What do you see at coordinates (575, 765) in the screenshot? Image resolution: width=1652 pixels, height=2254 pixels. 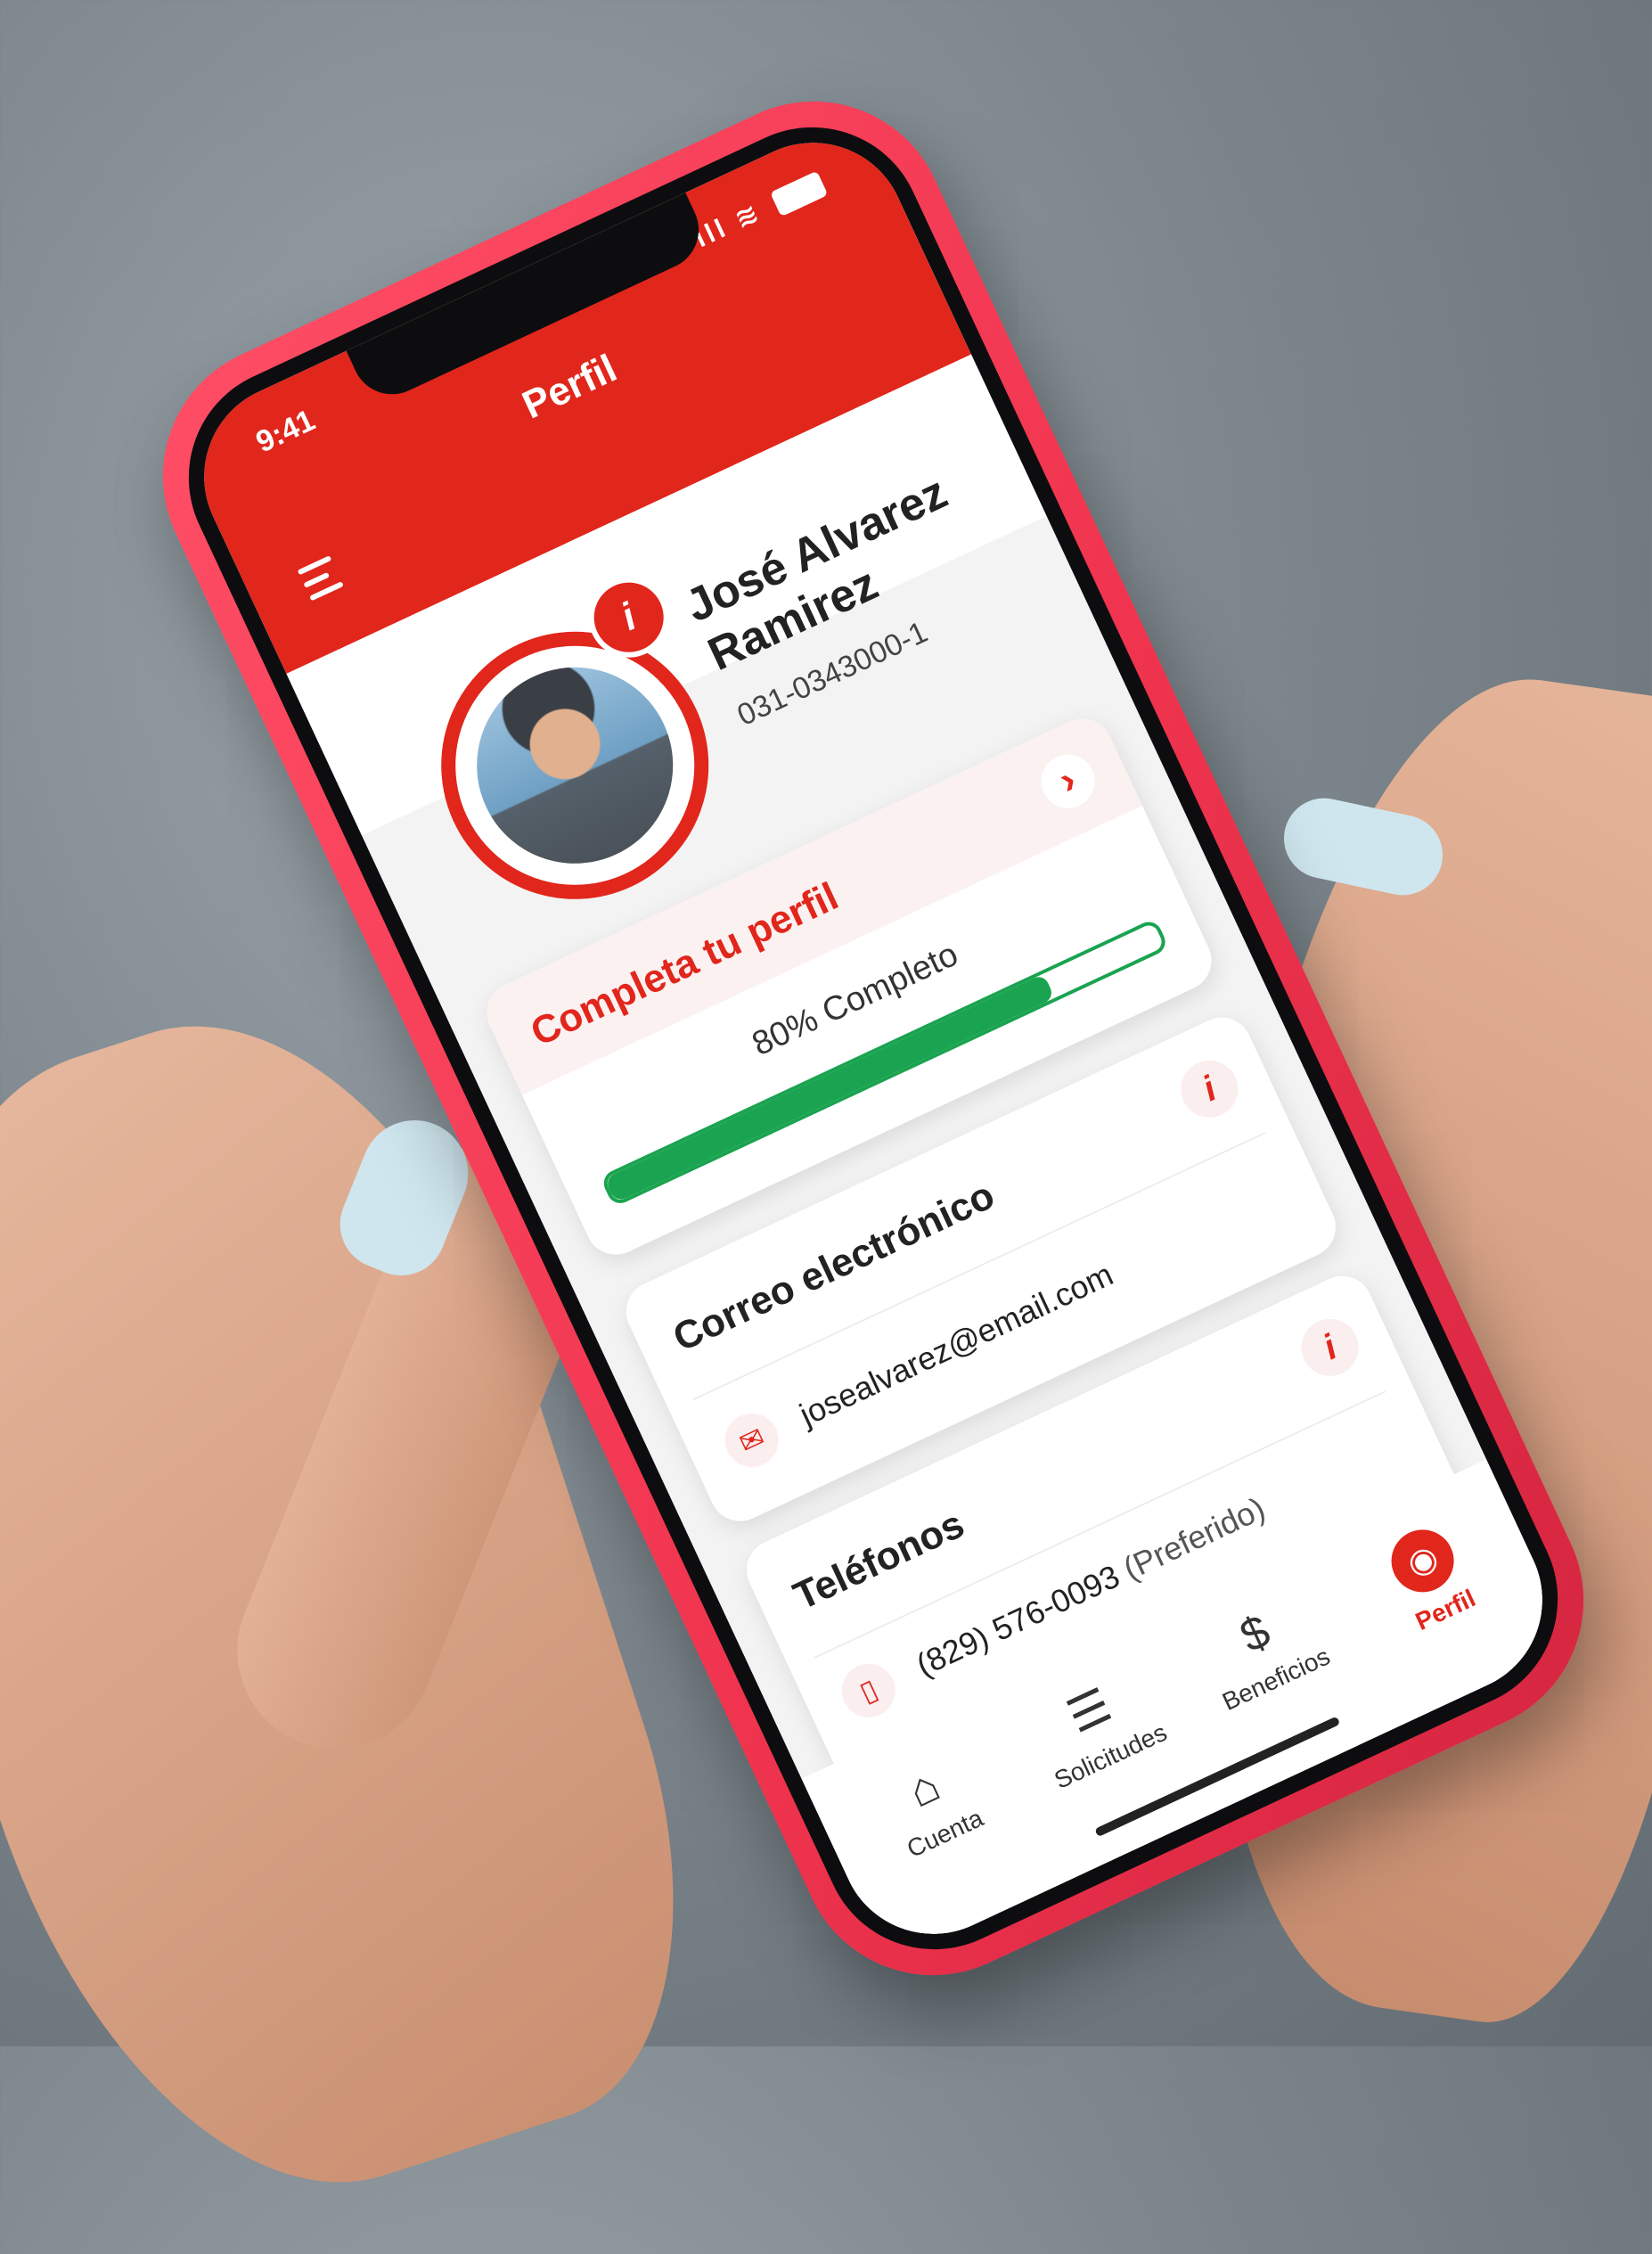 I see `avatar` at bounding box center [575, 765].